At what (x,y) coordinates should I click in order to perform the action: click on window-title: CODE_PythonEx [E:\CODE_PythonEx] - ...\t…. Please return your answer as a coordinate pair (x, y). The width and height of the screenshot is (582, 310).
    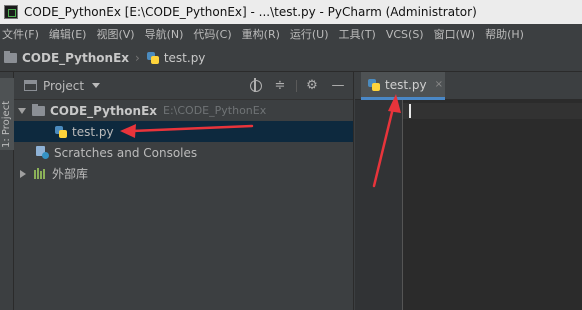
    Looking at the image, I should click on (250, 12).